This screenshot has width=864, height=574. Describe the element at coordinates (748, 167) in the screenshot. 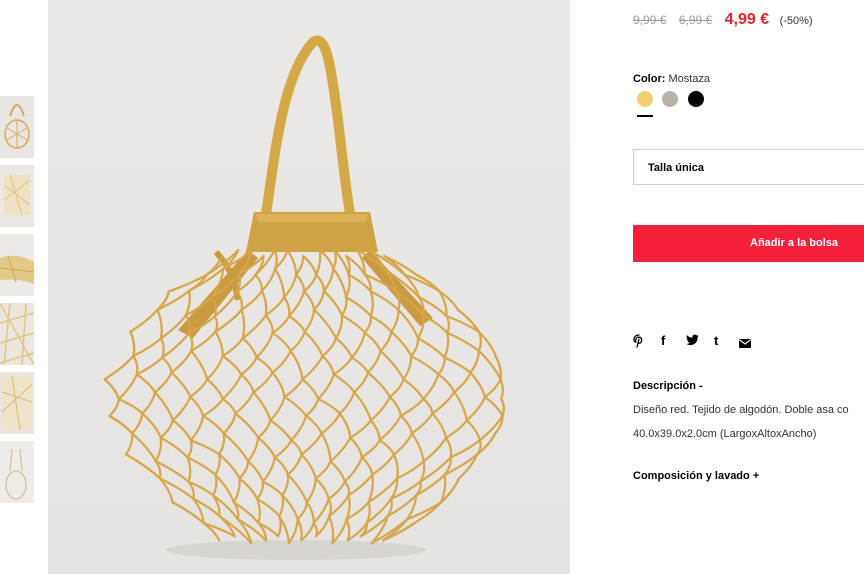

I see `size-select: Talla única` at that location.